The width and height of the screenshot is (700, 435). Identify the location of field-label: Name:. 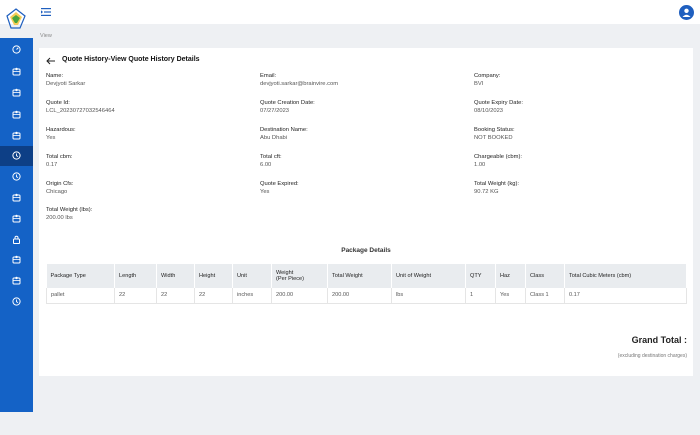
(55, 76).